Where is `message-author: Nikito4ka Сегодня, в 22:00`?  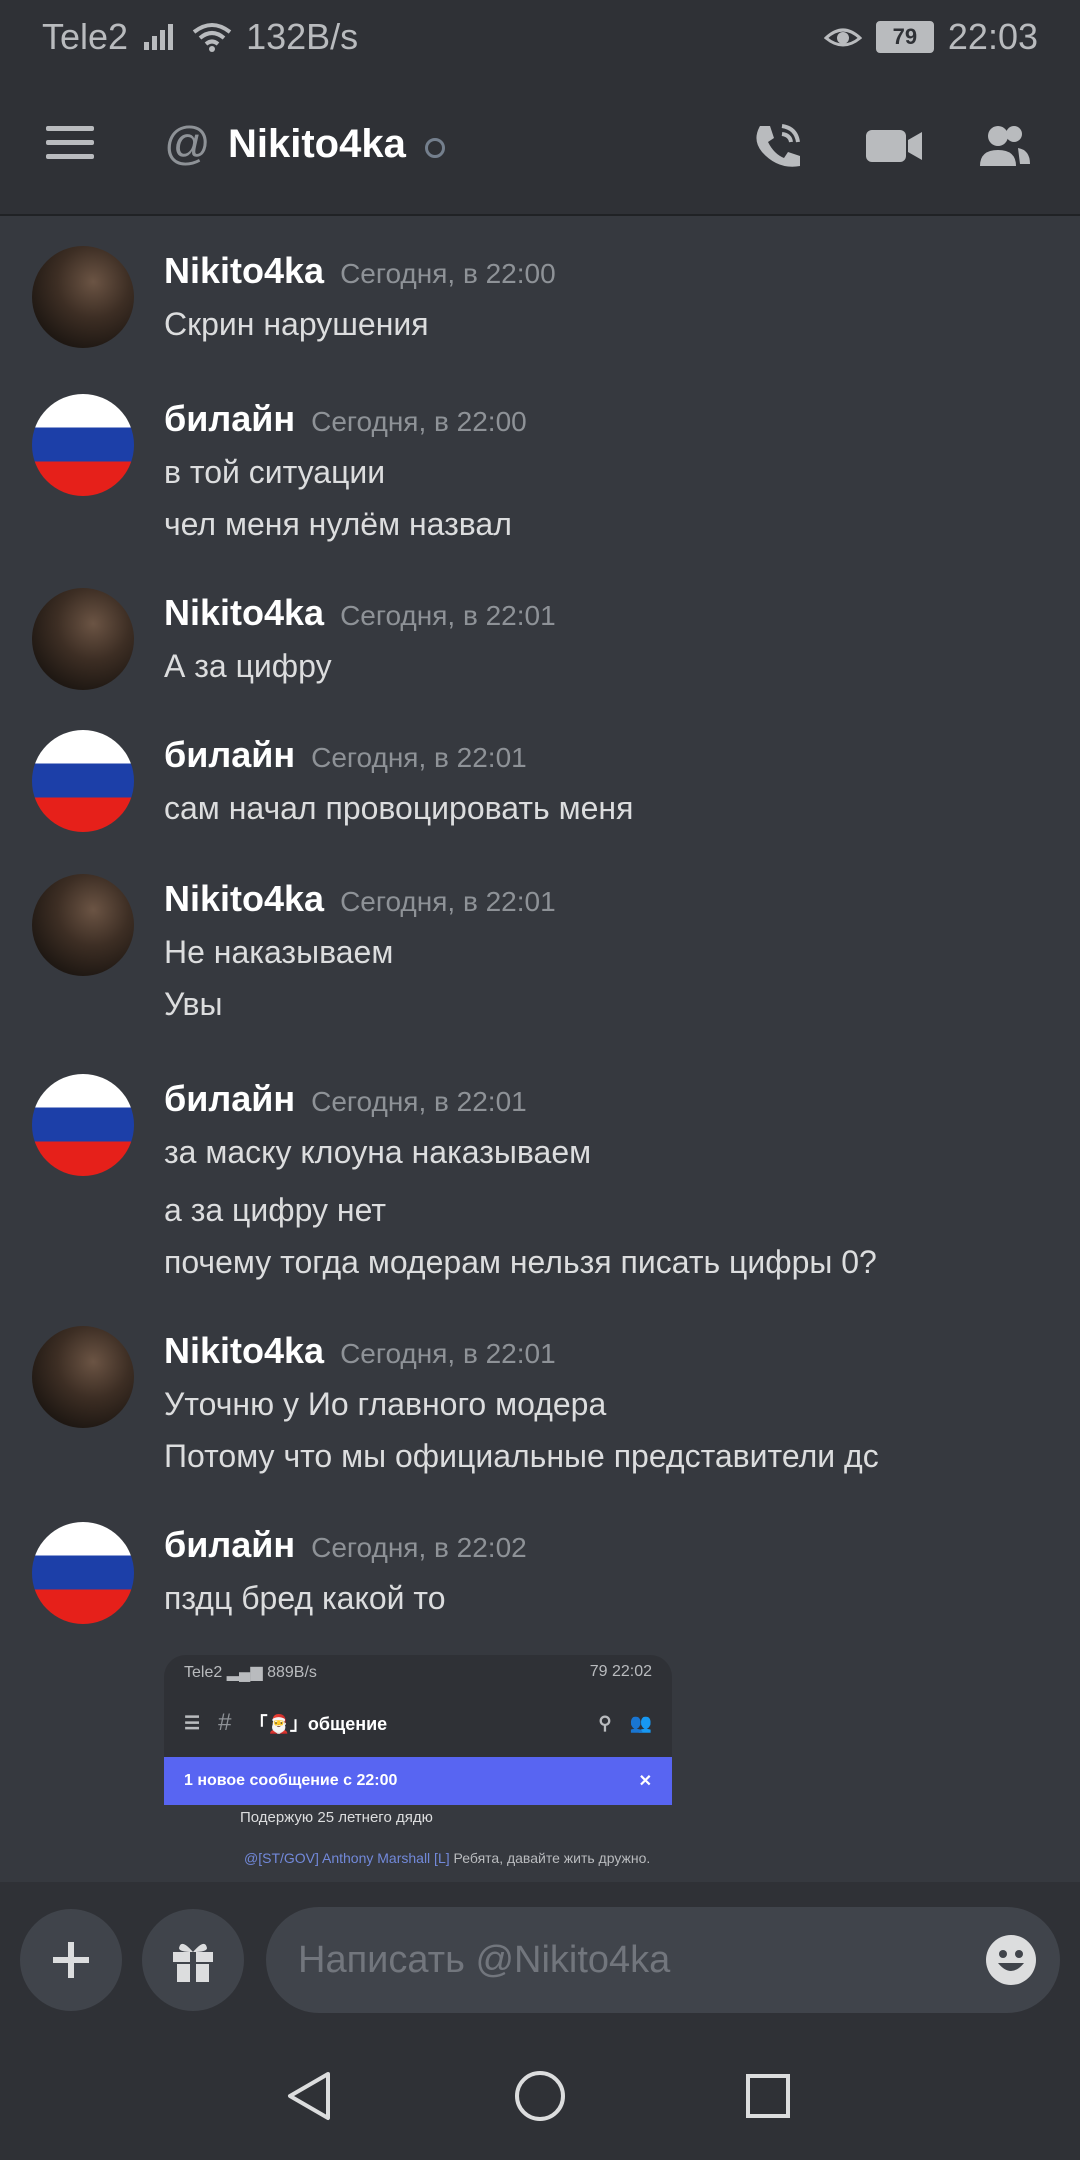 message-author: Nikito4ka Сегодня, в 22:00 is located at coordinates (360, 271).